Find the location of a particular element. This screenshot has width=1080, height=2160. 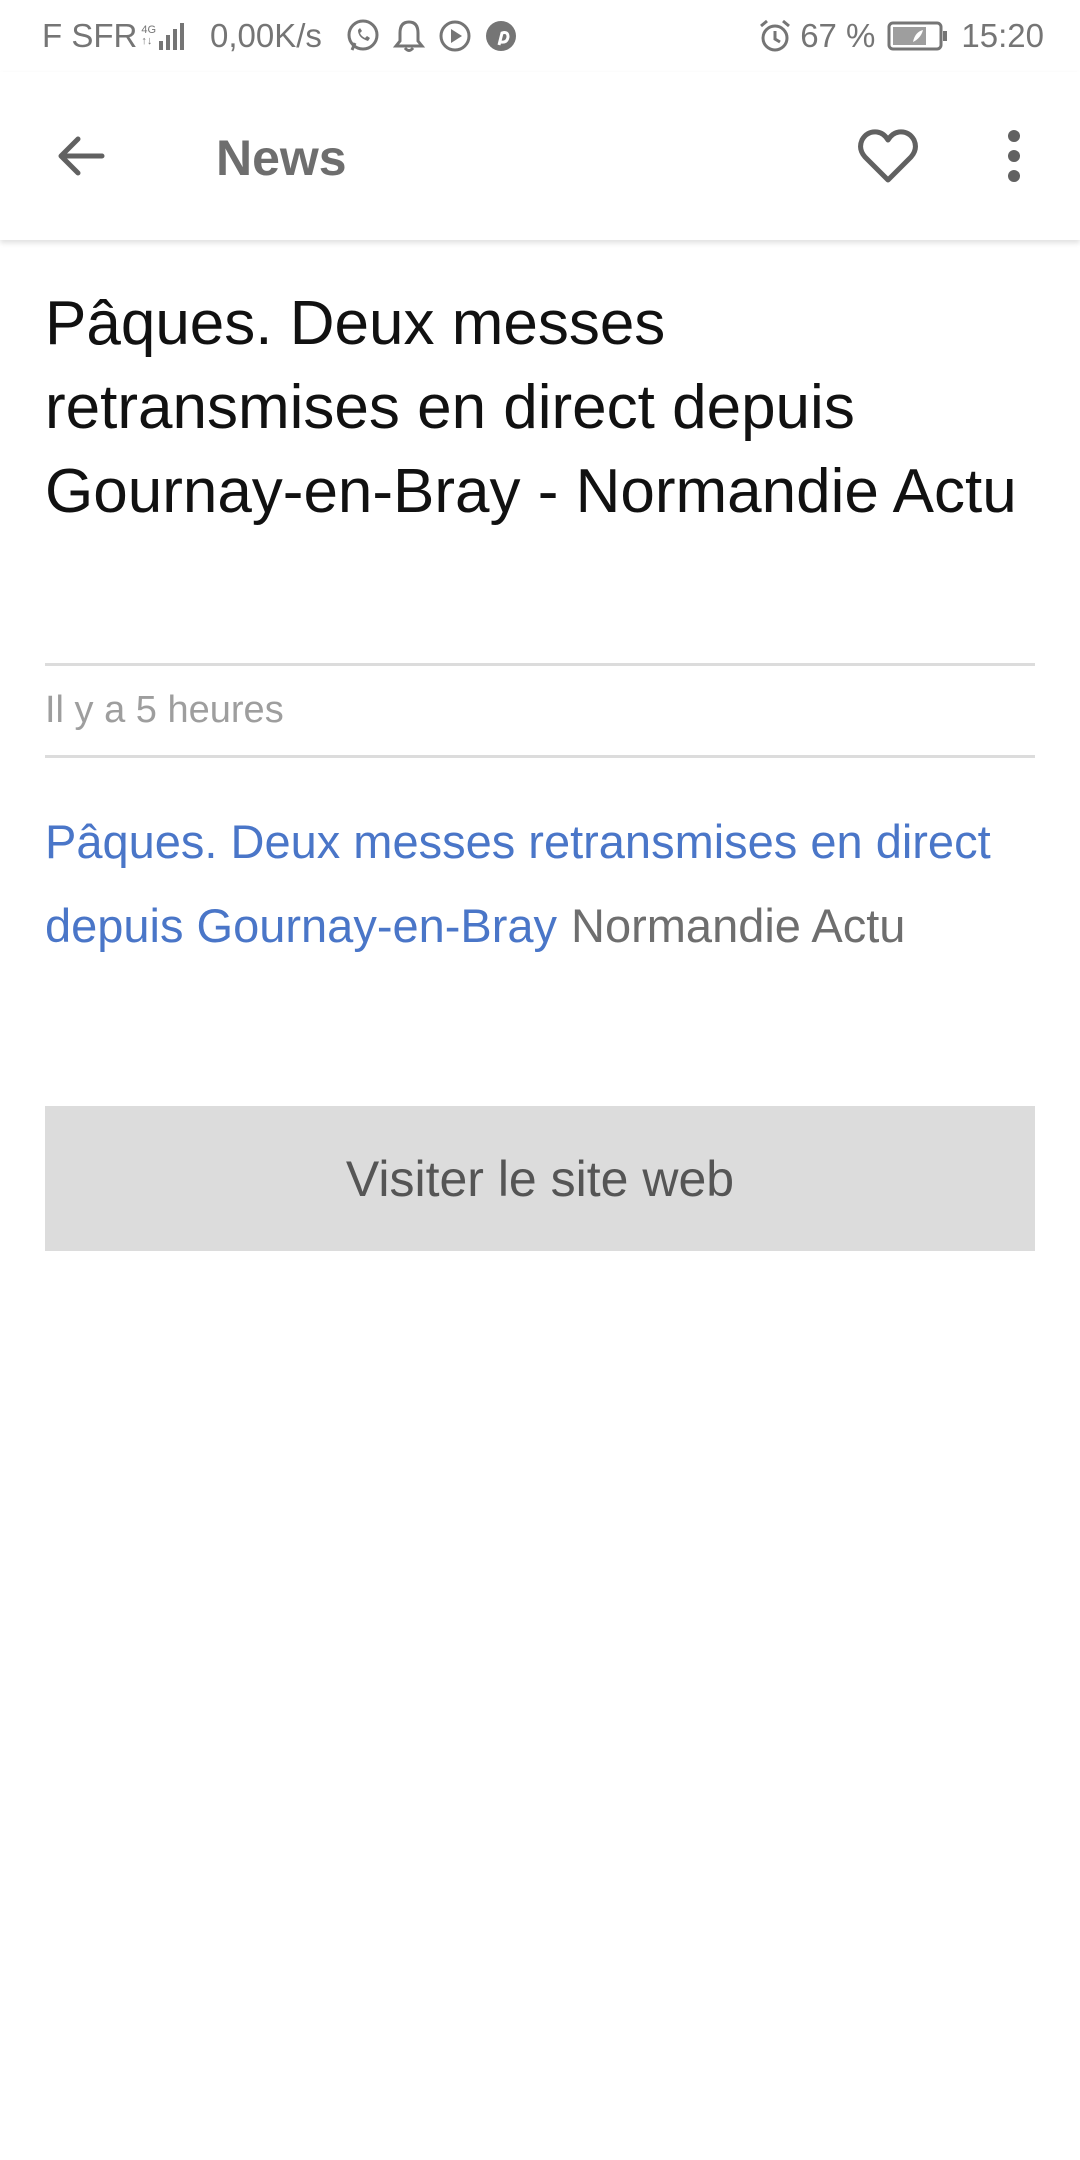

status-bar: F SFR 4G ↑↓ 0,00K/s 67 % 15:20 is located at coordinates (540, 36).